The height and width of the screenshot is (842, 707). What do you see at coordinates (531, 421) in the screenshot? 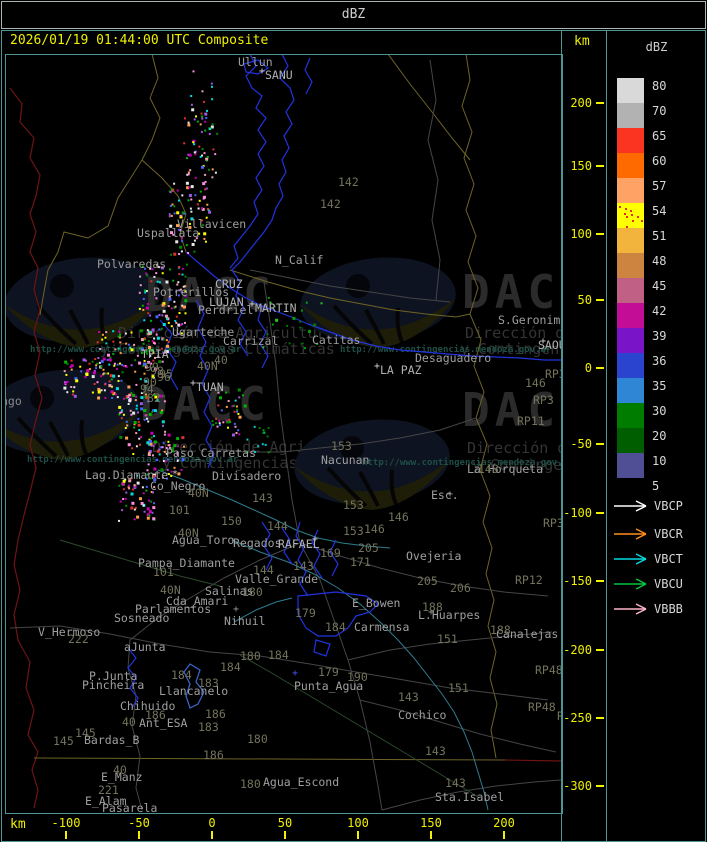
I see `route-label: RP11` at bounding box center [531, 421].